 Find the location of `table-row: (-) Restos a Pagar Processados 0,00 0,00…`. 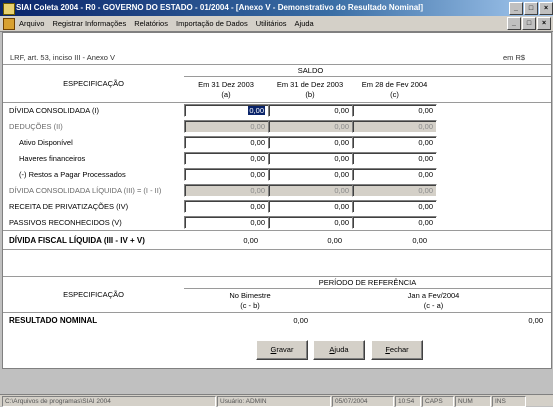

table-row: (-) Restos a Pagar Processados 0,00 0,00… is located at coordinates (277, 175).